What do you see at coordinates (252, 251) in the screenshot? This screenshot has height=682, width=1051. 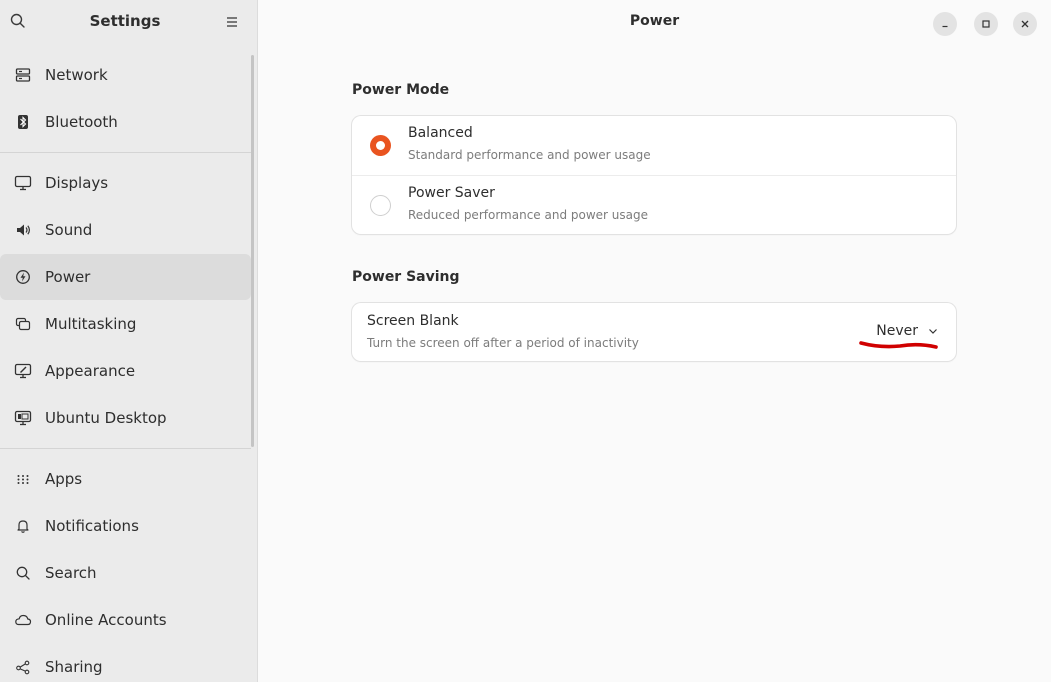 I see `sidebar-scrollbar` at bounding box center [252, 251].